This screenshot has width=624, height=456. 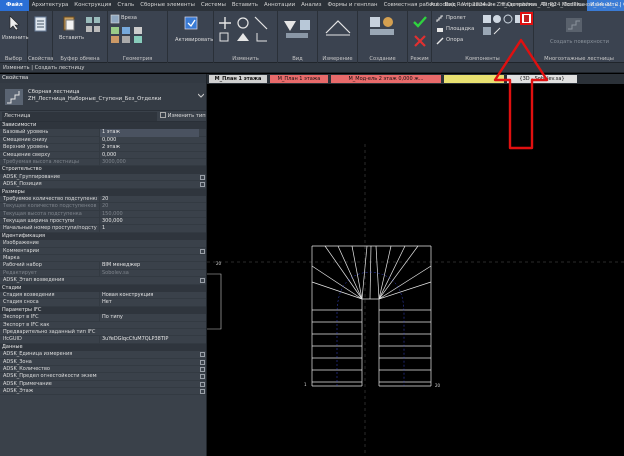 What do you see at coordinates (103, 259) in the screenshot?
I see `property-row: Марка` at bounding box center [103, 259].